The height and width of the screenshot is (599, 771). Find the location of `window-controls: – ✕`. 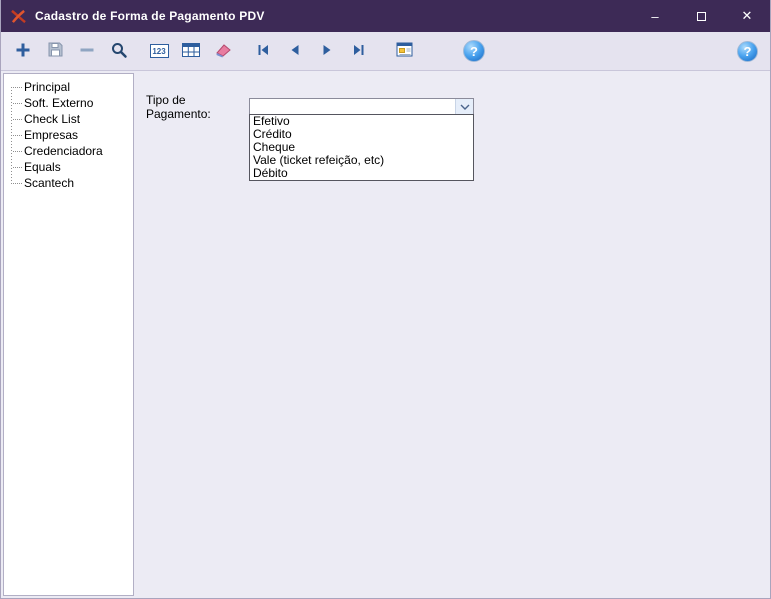

window-controls: – ✕ is located at coordinates (701, 16).